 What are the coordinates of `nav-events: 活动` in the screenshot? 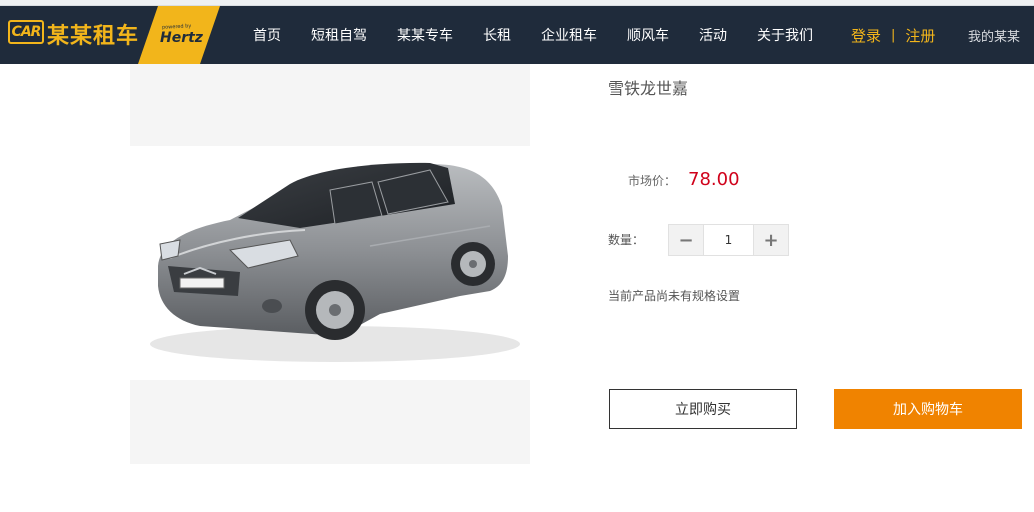 It's located at (713, 35).